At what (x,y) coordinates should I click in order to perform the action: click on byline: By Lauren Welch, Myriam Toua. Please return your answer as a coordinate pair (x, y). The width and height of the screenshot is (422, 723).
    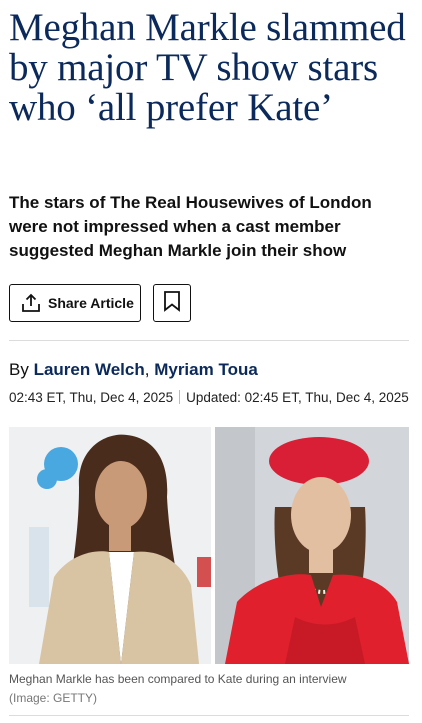
    Looking at the image, I should click on (133, 370).